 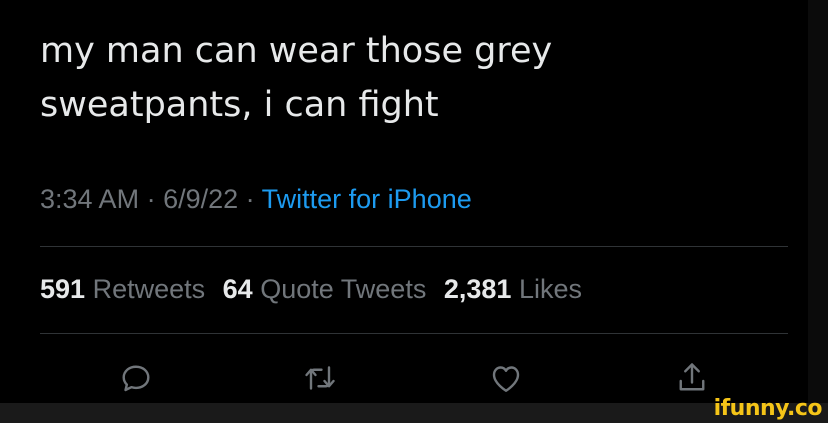 I want to click on quote-tweets-count: 64, so click(x=237, y=289).